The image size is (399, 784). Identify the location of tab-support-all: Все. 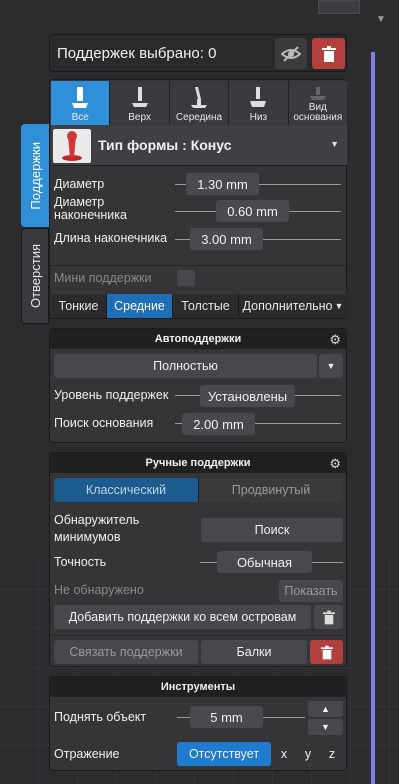
(81, 103).